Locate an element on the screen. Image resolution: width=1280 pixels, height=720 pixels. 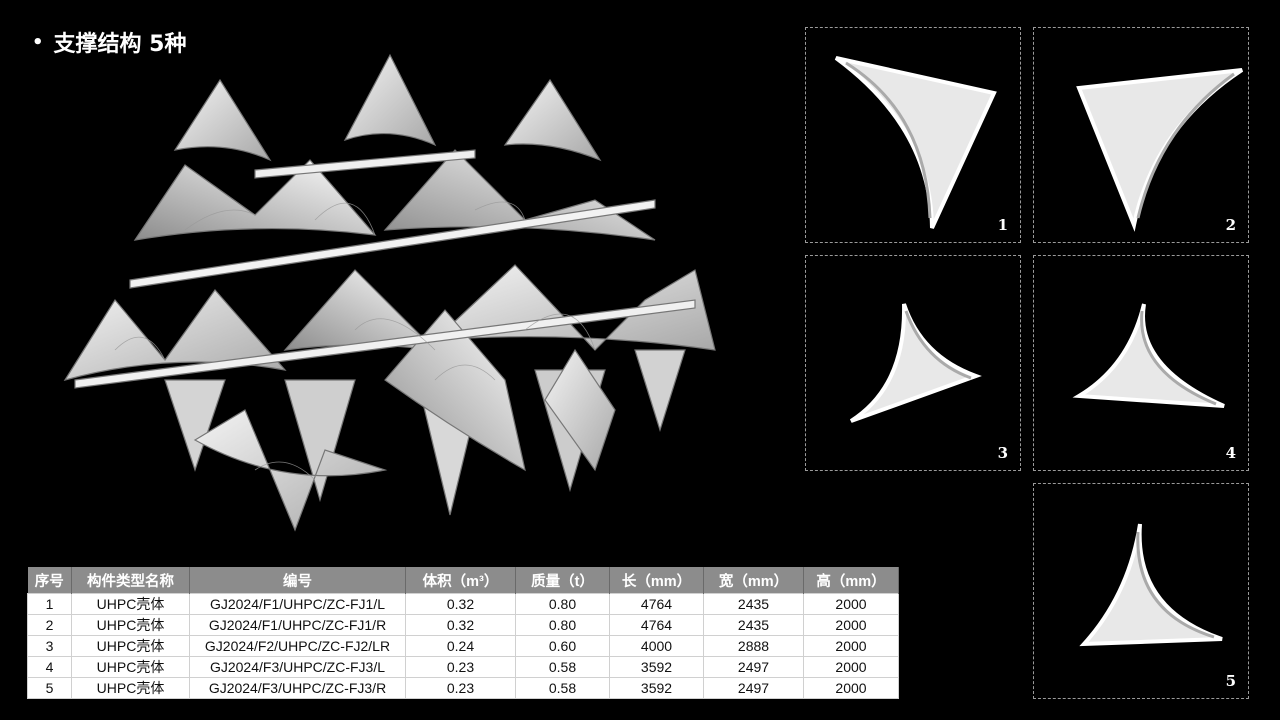
cell: GJ2024/F3/UHPC/ZC-FJ3/R is located at coordinates (297, 688).